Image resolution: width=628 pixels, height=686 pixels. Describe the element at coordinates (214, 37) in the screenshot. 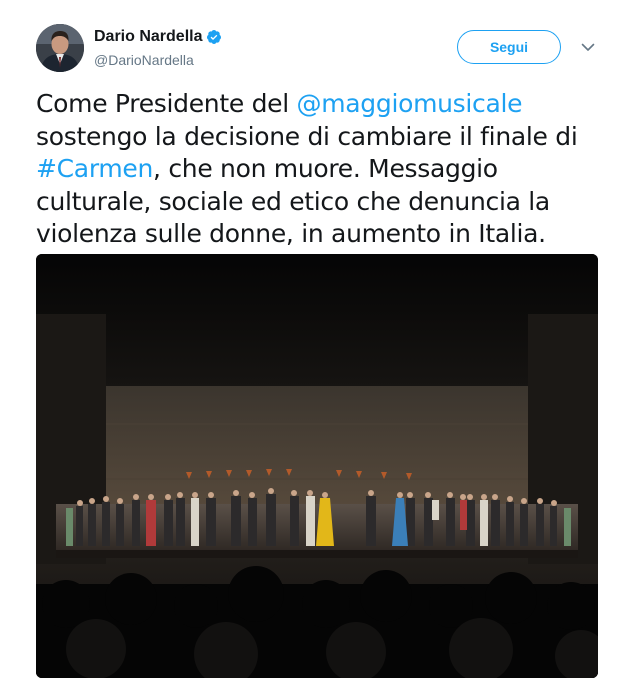

I see `verified-badge-icon` at that location.